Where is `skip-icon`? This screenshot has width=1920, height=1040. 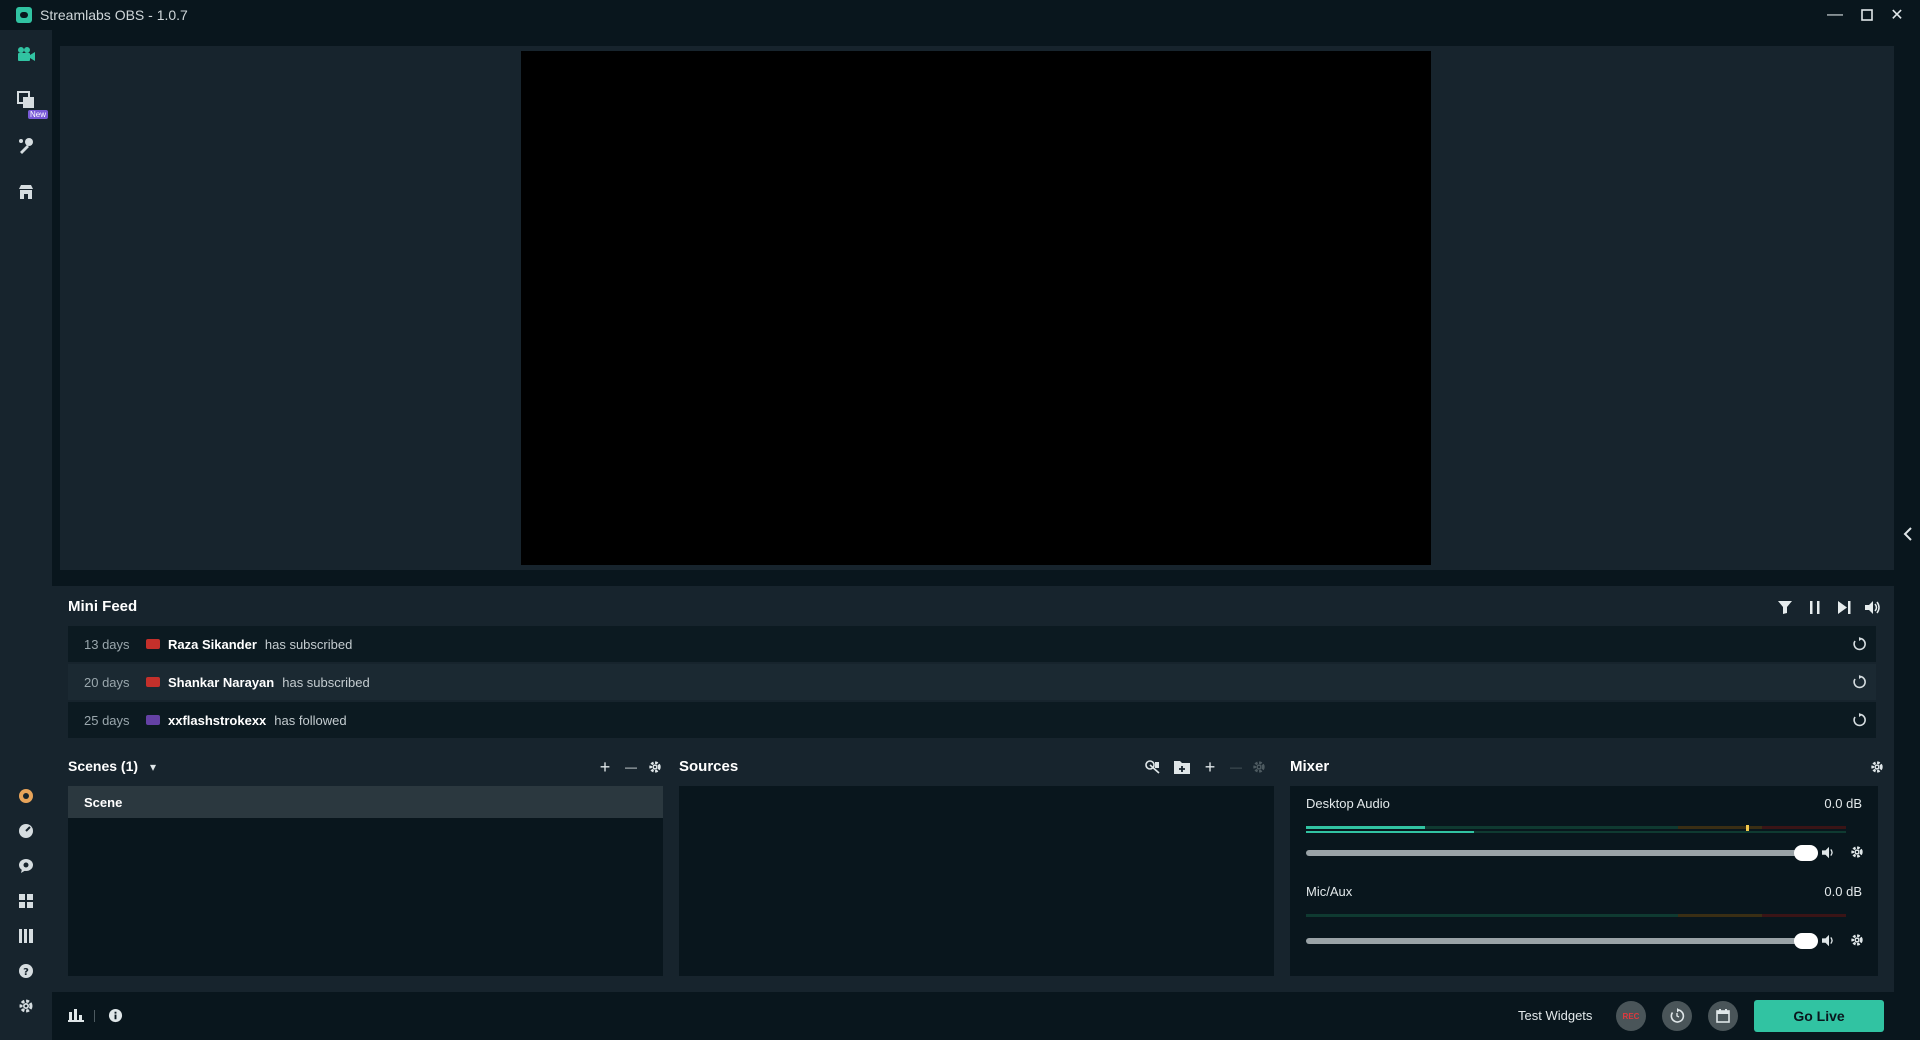 skip-icon is located at coordinates (1844, 607).